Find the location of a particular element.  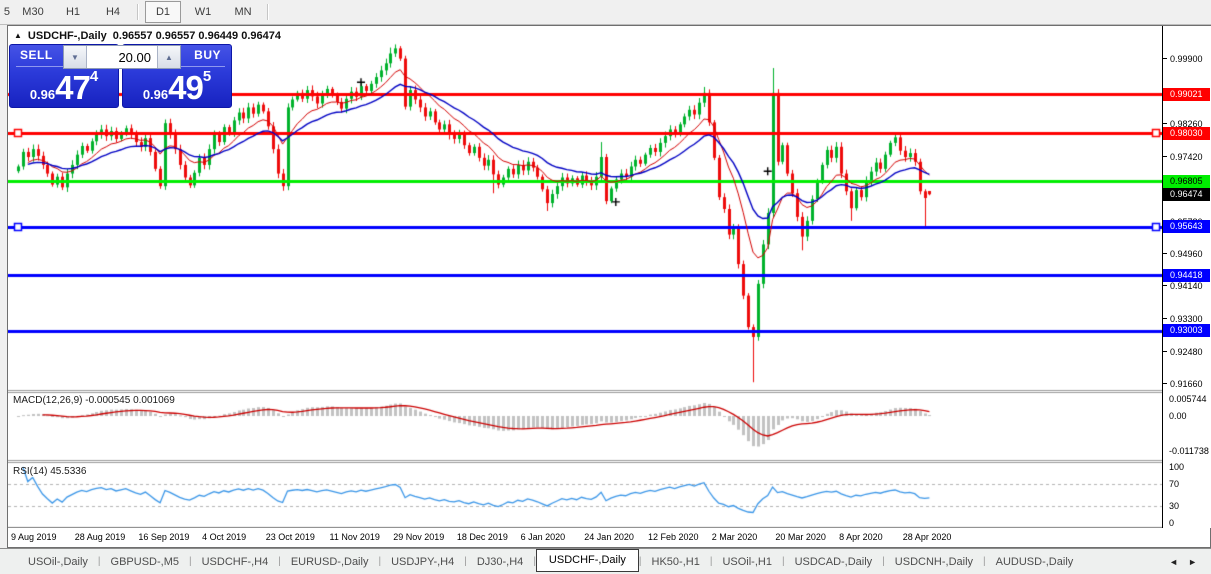

chart-tab-eurusd-daily: EURUSD-,Daily is located at coordinates (330, 562).